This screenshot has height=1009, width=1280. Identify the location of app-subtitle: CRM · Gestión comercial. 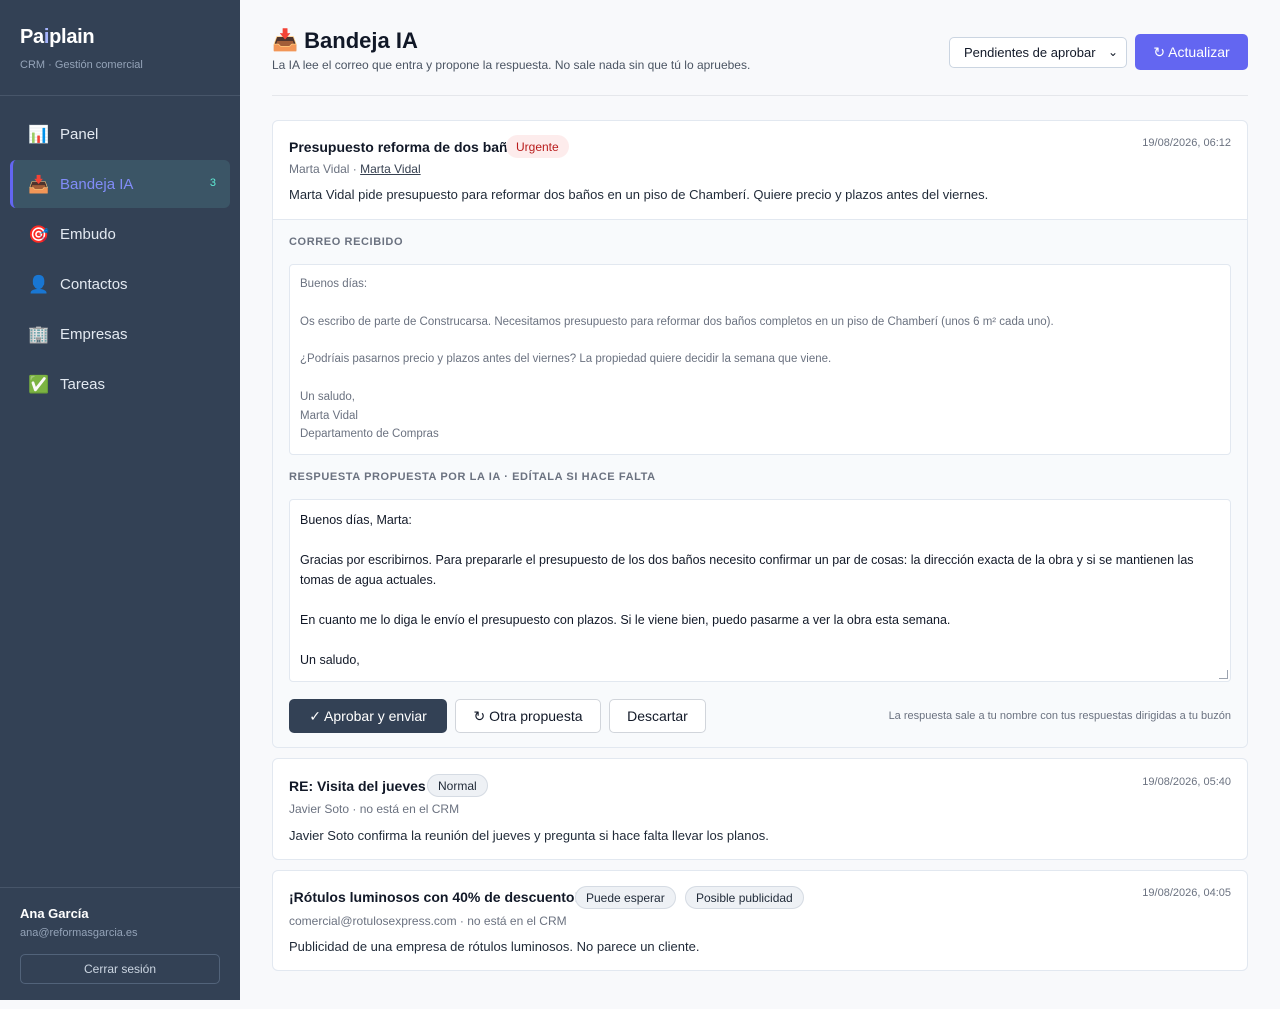
(81, 65).